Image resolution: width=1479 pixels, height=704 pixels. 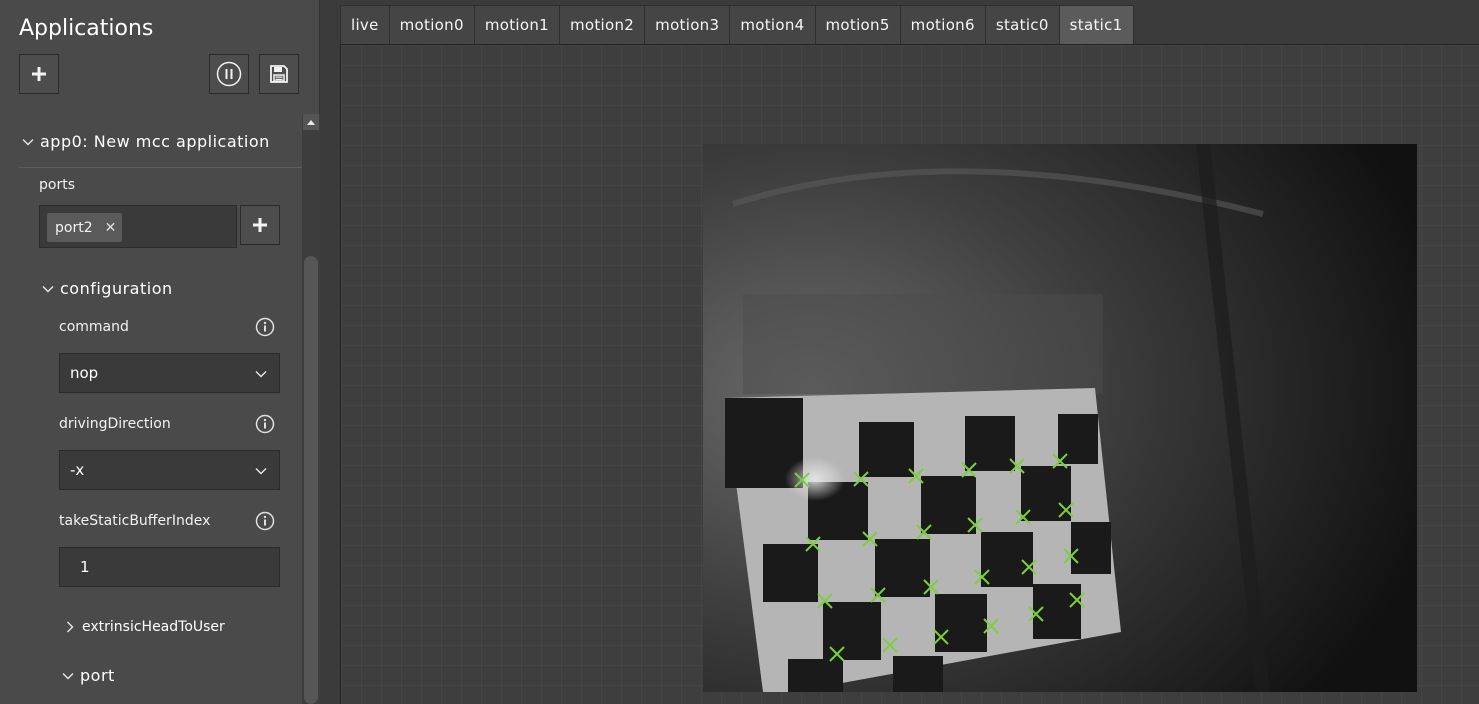 I want to click on save-icon, so click(x=279, y=74).